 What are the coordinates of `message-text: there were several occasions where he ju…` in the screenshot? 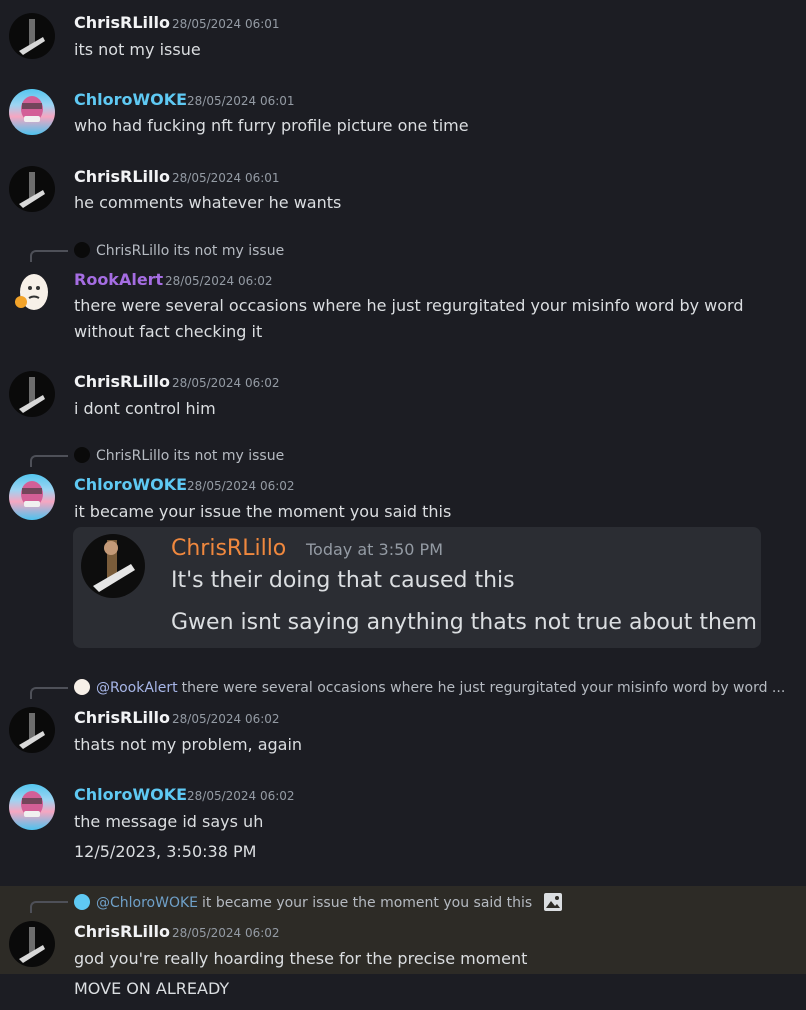 It's located at (409, 305).